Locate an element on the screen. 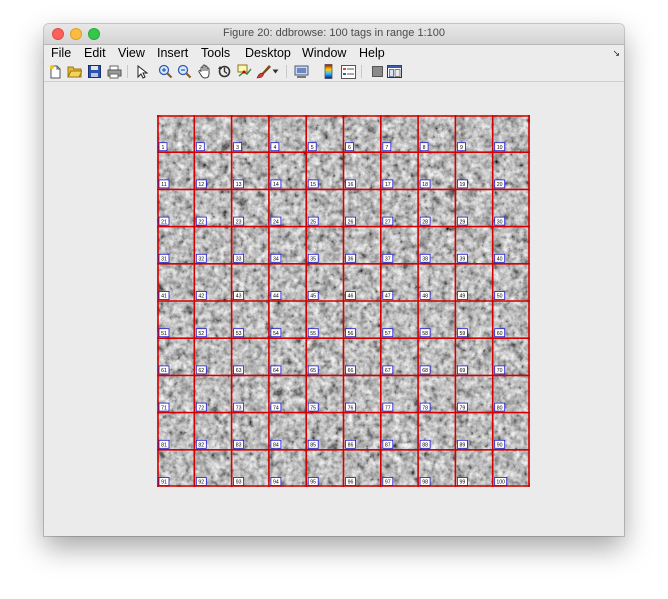  tile-label-text: 78 is located at coordinates (425, 408).